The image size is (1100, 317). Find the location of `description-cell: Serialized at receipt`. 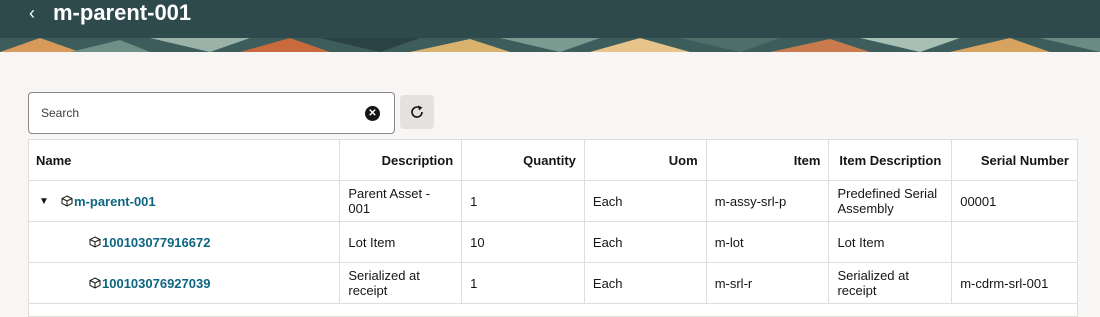

description-cell: Serialized at receipt is located at coordinates (401, 283).